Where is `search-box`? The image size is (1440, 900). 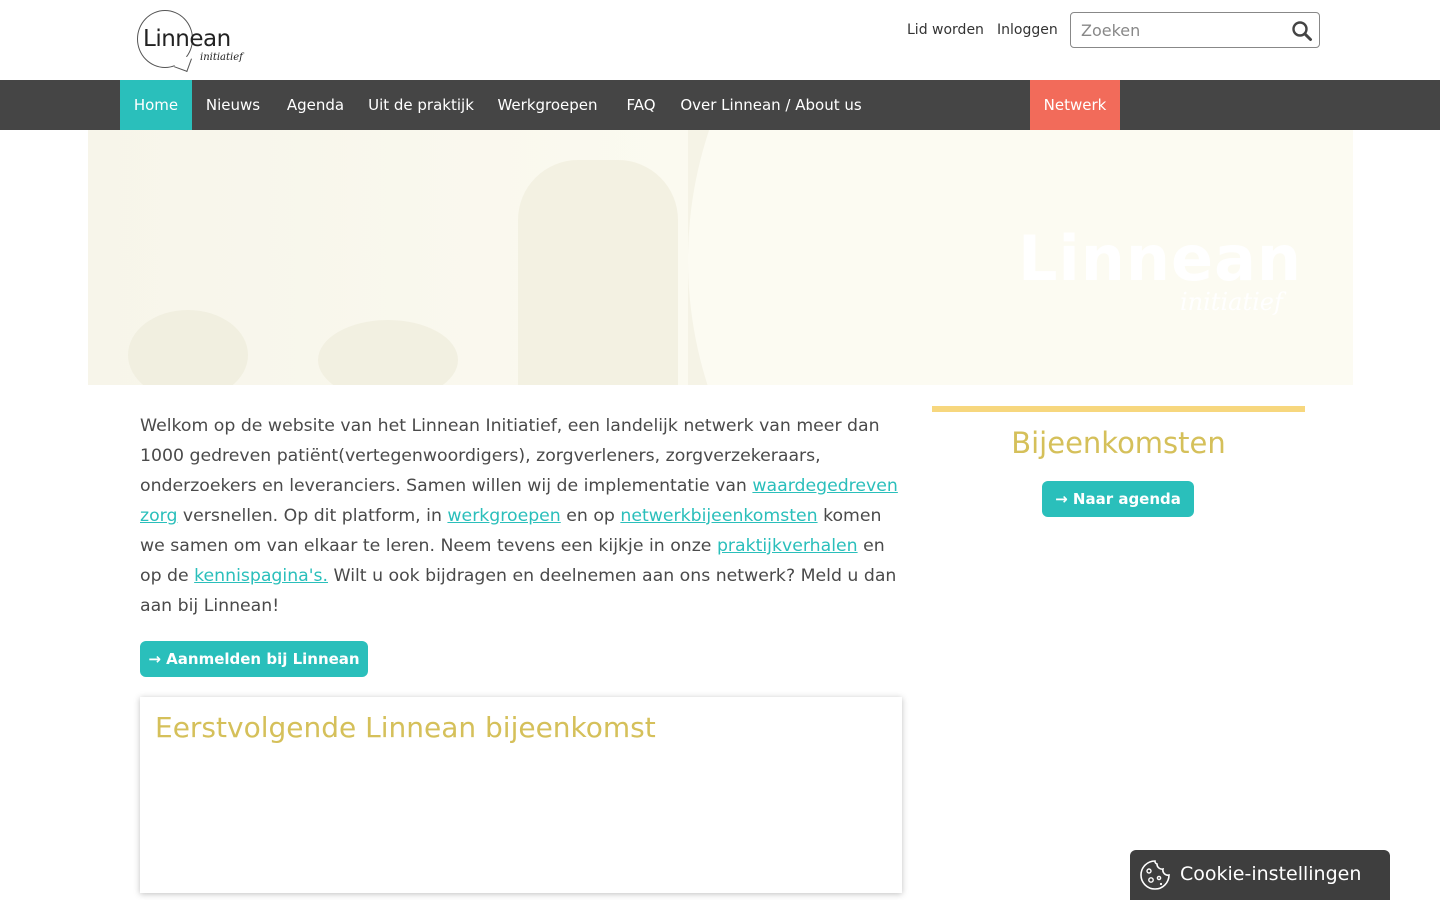
search-box is located at coordinates (1195, 30).